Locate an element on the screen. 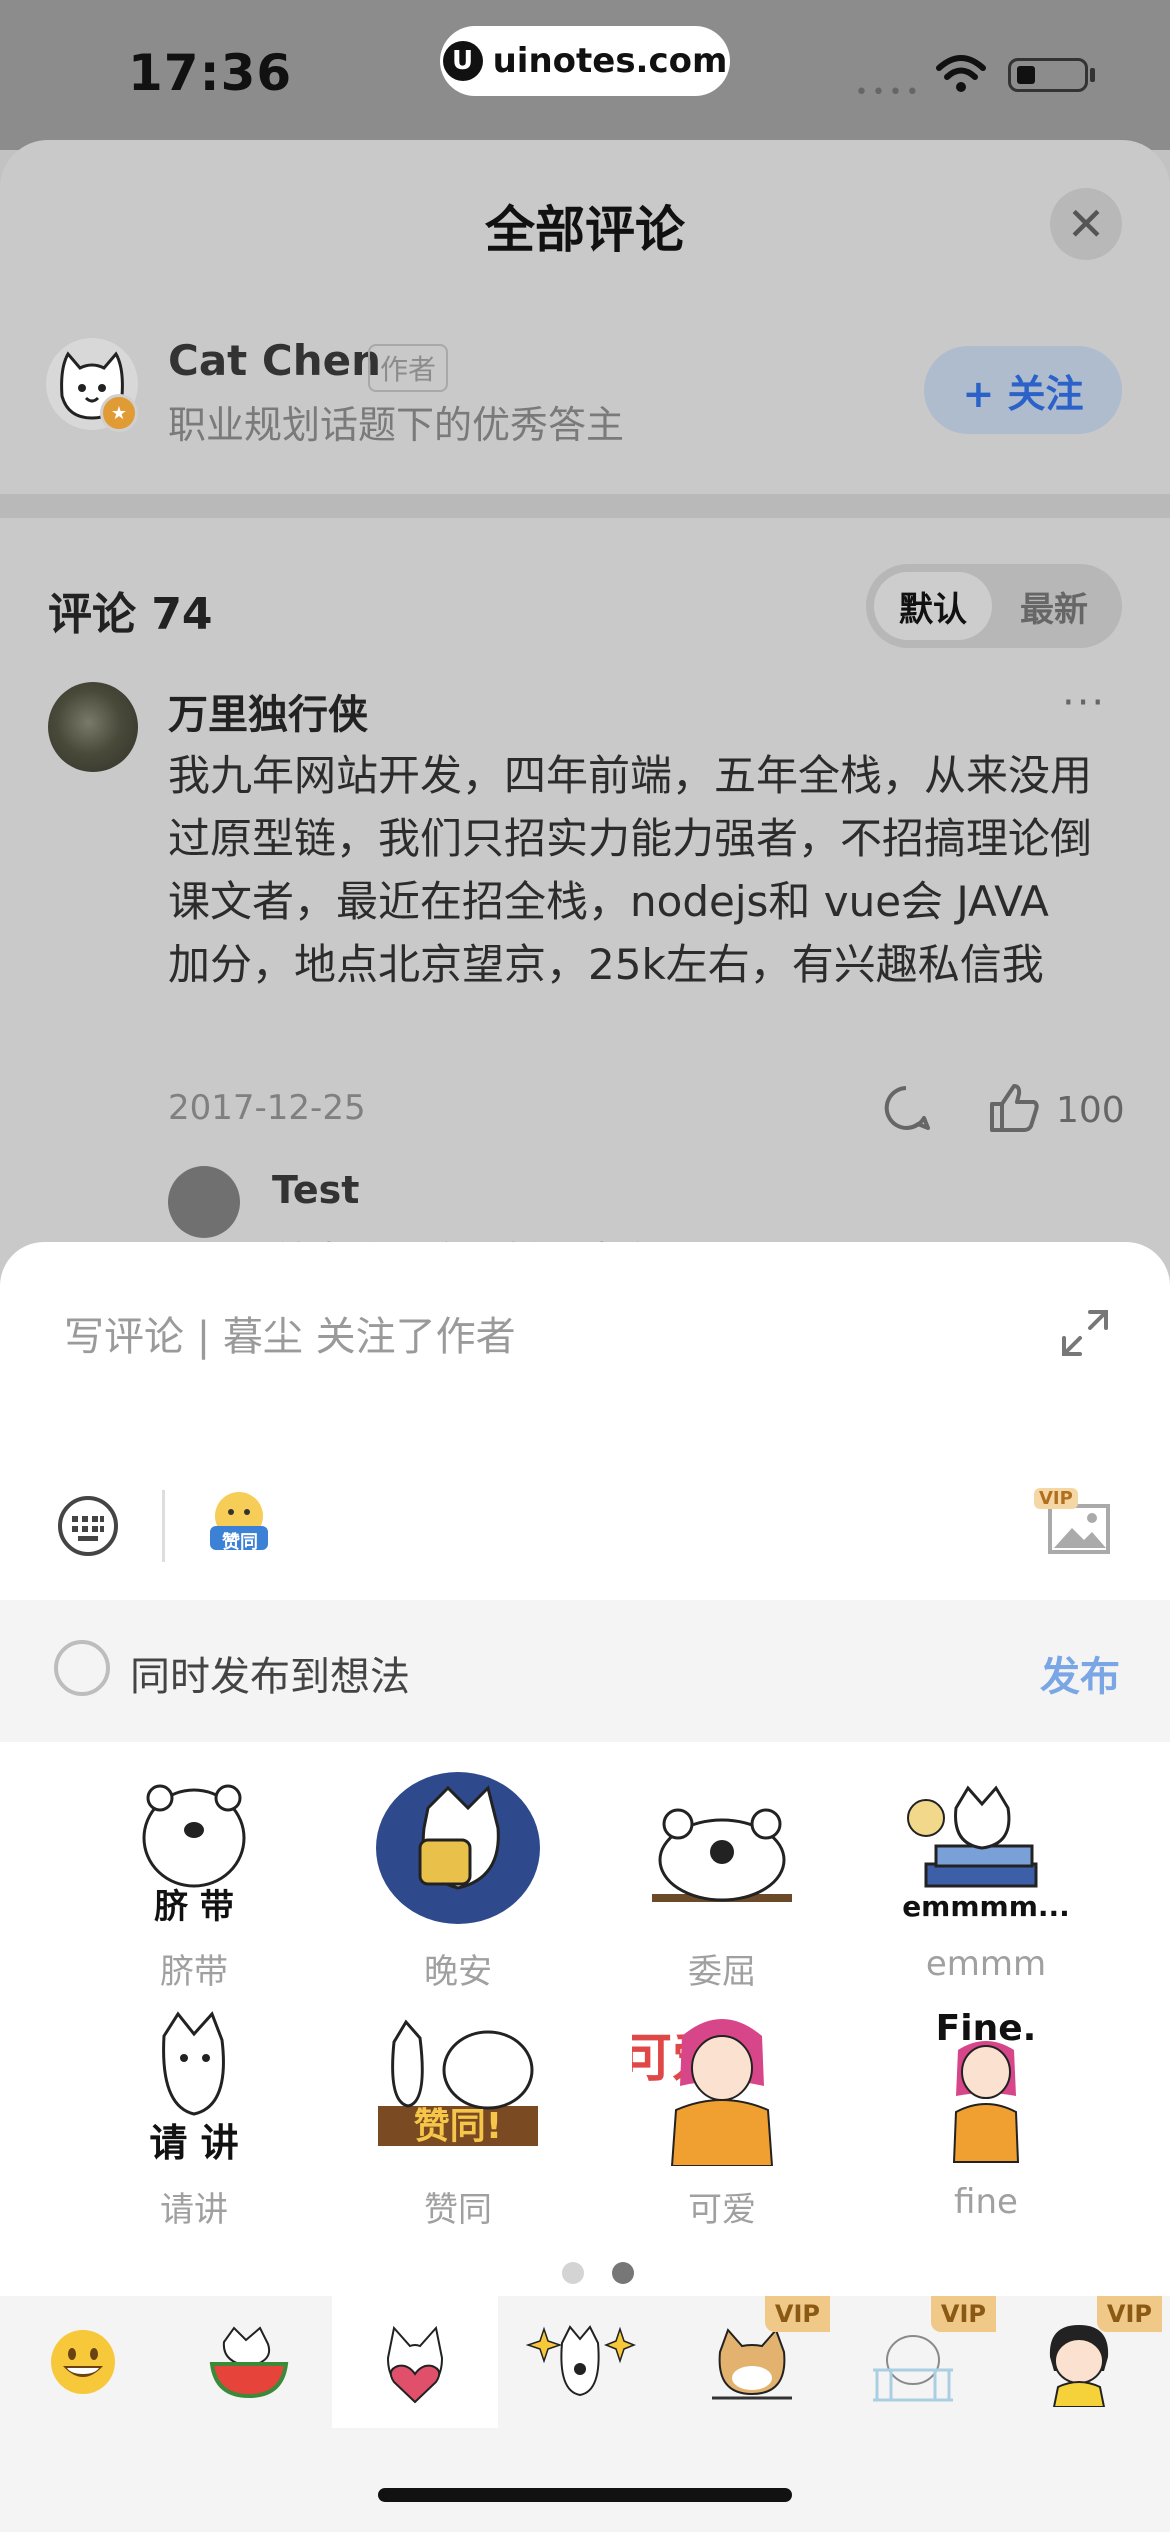  battery-cap-icon is located at coordinates (1092, 75).